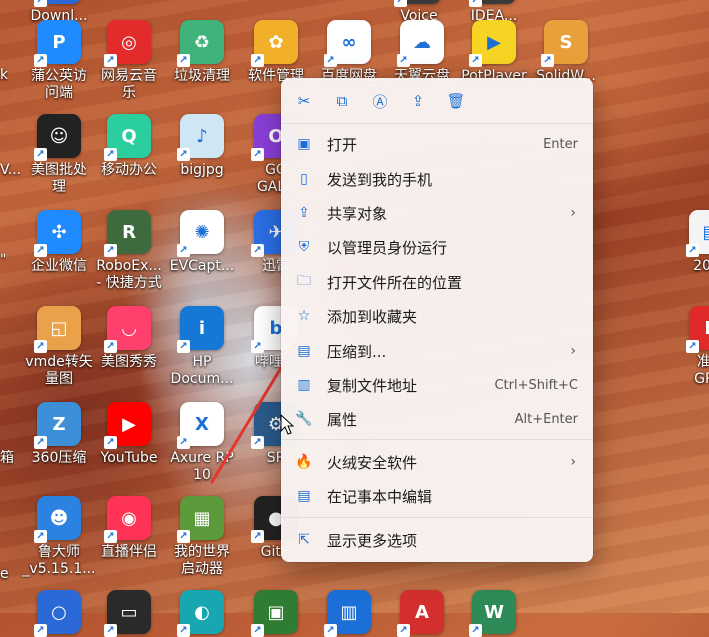  I want to click on desktop-icon-bottom-6: A ↗, so click(422, 613).